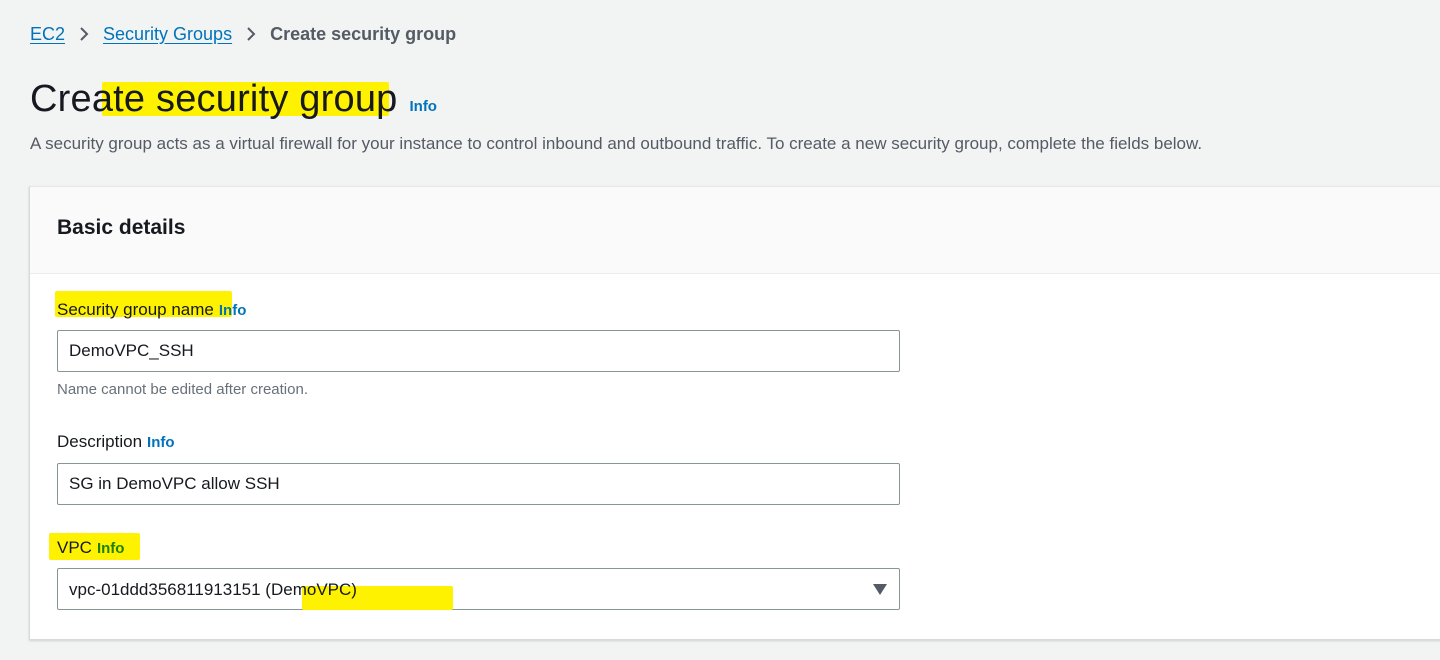 The width and height of the screenshot is (1440, 660). What do you see at coordinates (880, 589) in the screenshot?
I see `caret-down-icon` at bounding box center [880, 589].